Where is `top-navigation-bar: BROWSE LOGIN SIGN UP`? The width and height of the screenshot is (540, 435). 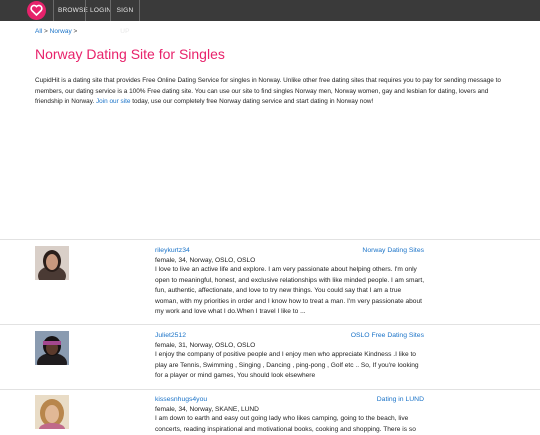 top-navigation-bar: BROWSE LOGIN SIGN UP is located at coordinates (270, 17).